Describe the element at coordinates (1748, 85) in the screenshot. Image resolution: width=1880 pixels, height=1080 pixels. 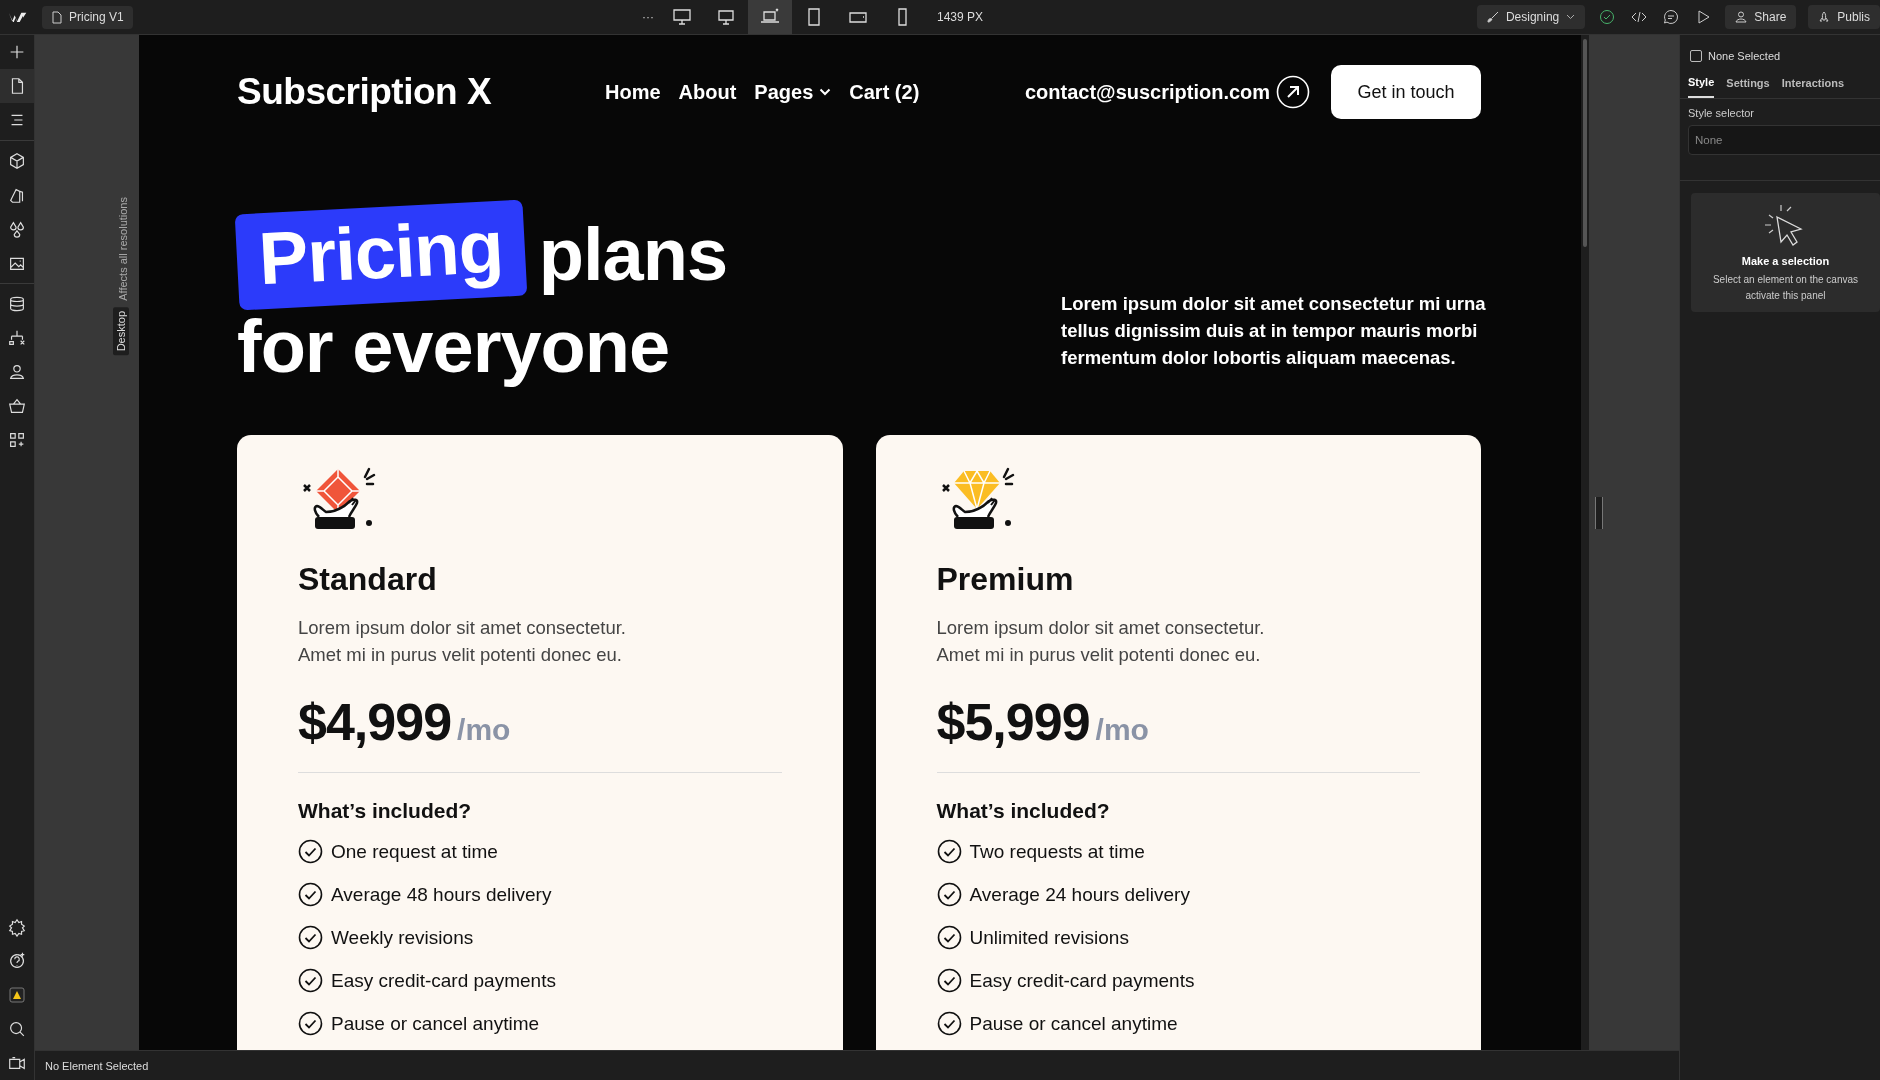
I see `panel-tab: Settings` at that location.